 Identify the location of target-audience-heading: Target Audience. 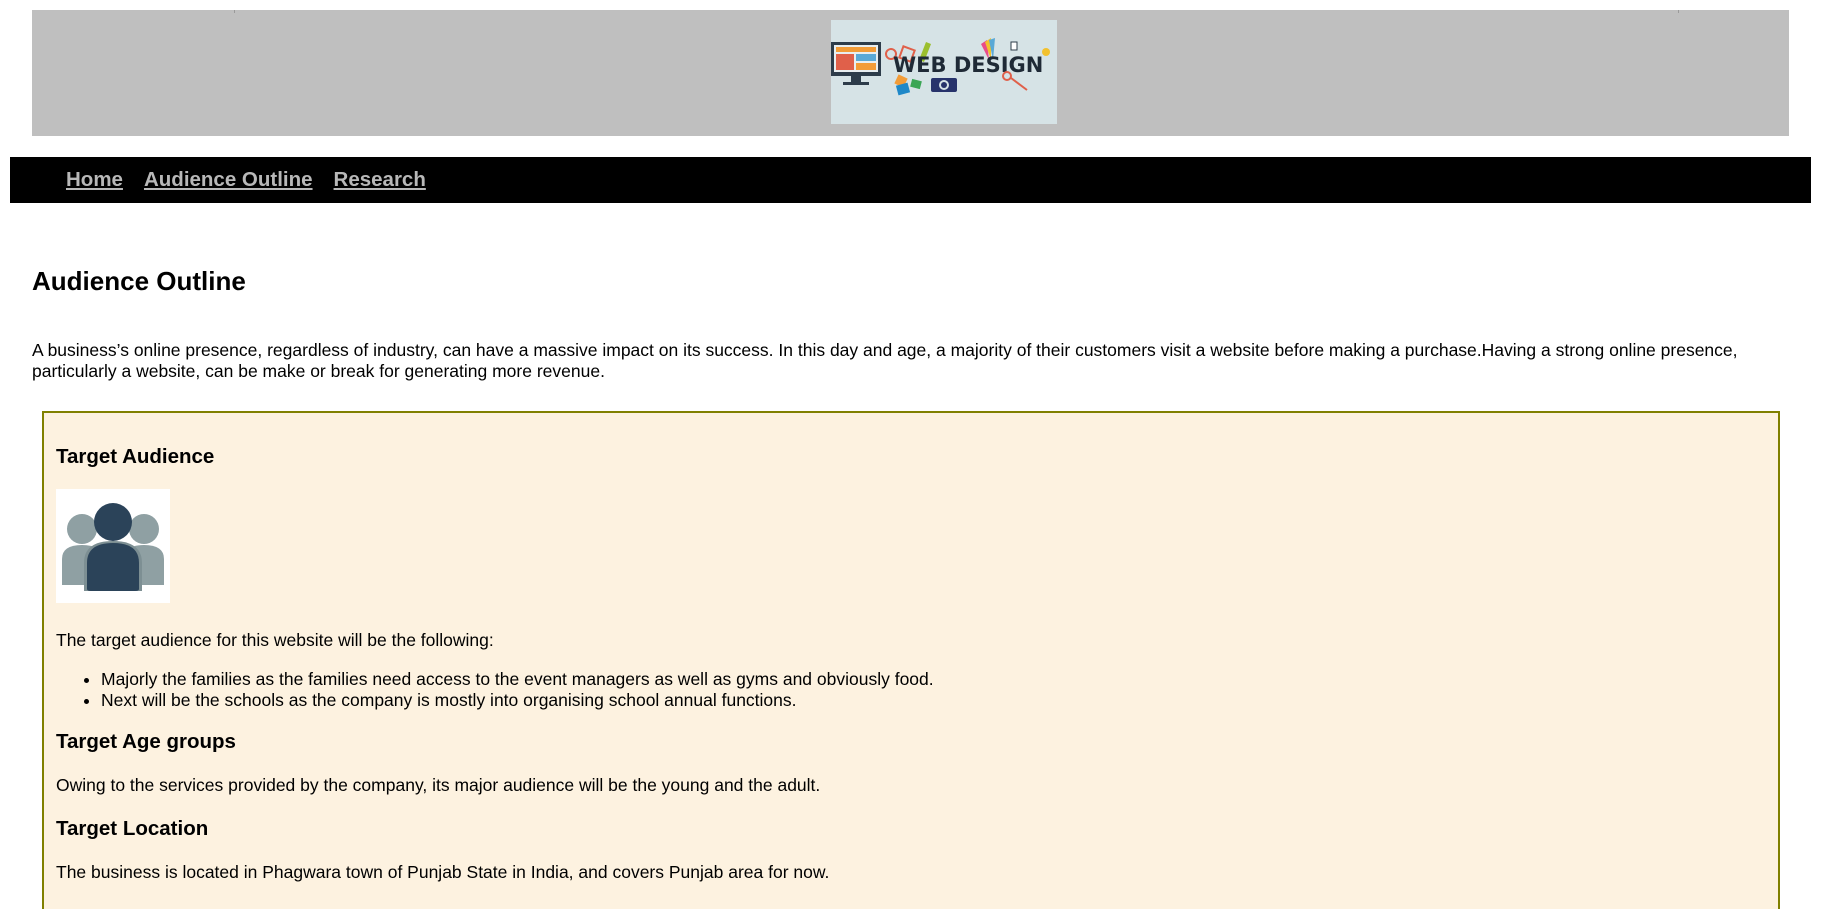
(135, 456).